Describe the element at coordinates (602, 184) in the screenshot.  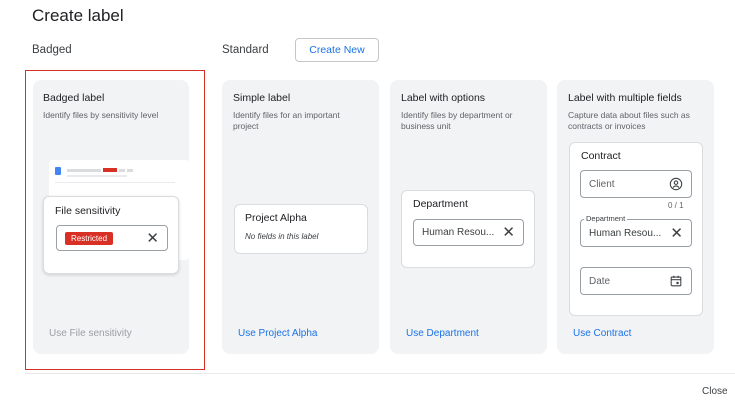
I see `client-placeholder: Client` at that location.